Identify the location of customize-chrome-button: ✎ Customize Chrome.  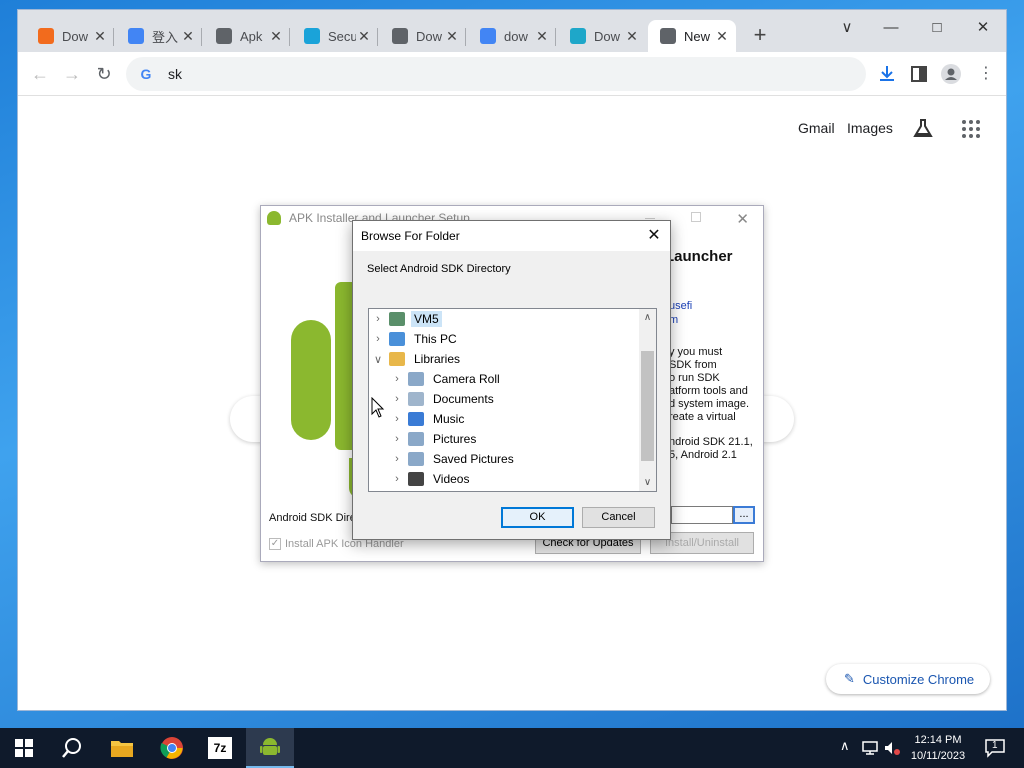
(908, 679).